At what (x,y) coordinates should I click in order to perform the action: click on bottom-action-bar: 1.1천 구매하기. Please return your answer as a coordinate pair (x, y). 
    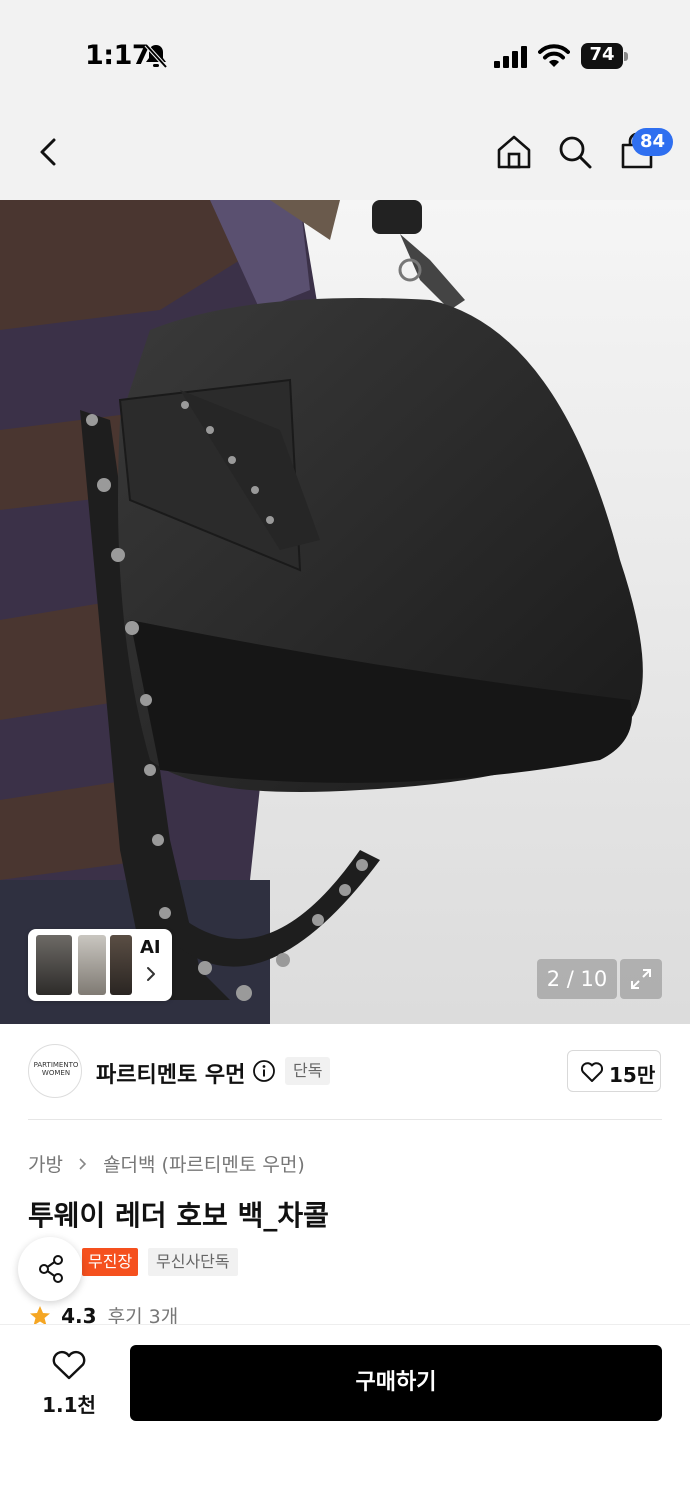
    Looking at the image, I should click on (345, 1412).